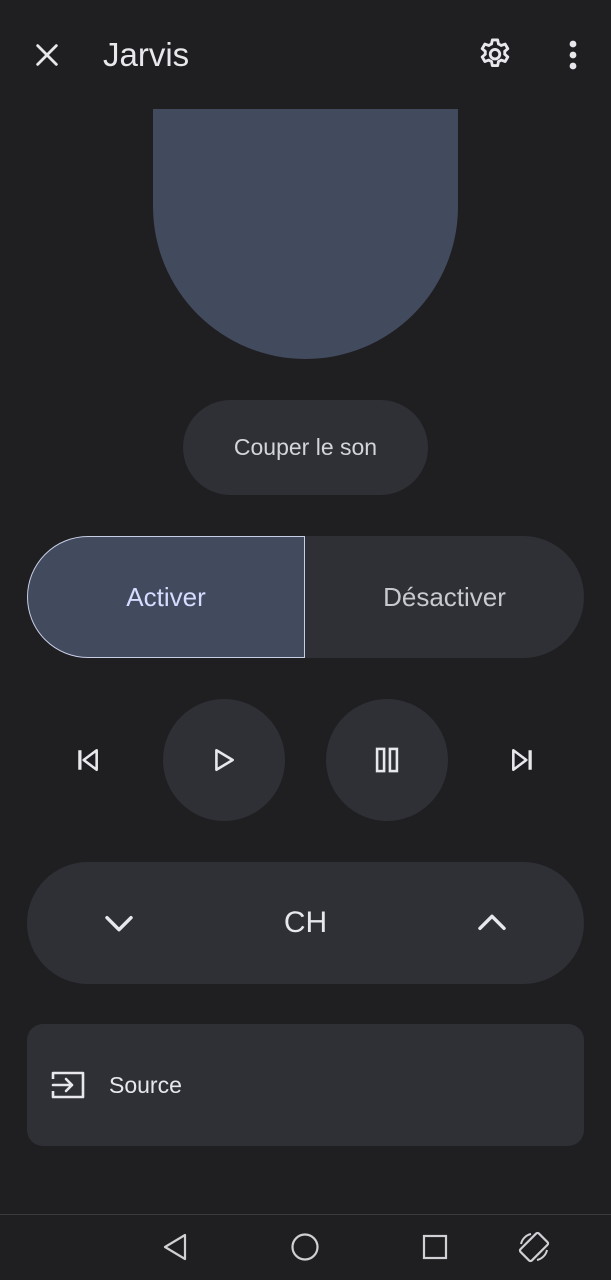 Image resolution: width=611 pixels, height=1280 pixels. What do you see at coordinates (146, 54) in the screenshot?
I see `page-title: Jarvis` at bounding box center [146, 54].